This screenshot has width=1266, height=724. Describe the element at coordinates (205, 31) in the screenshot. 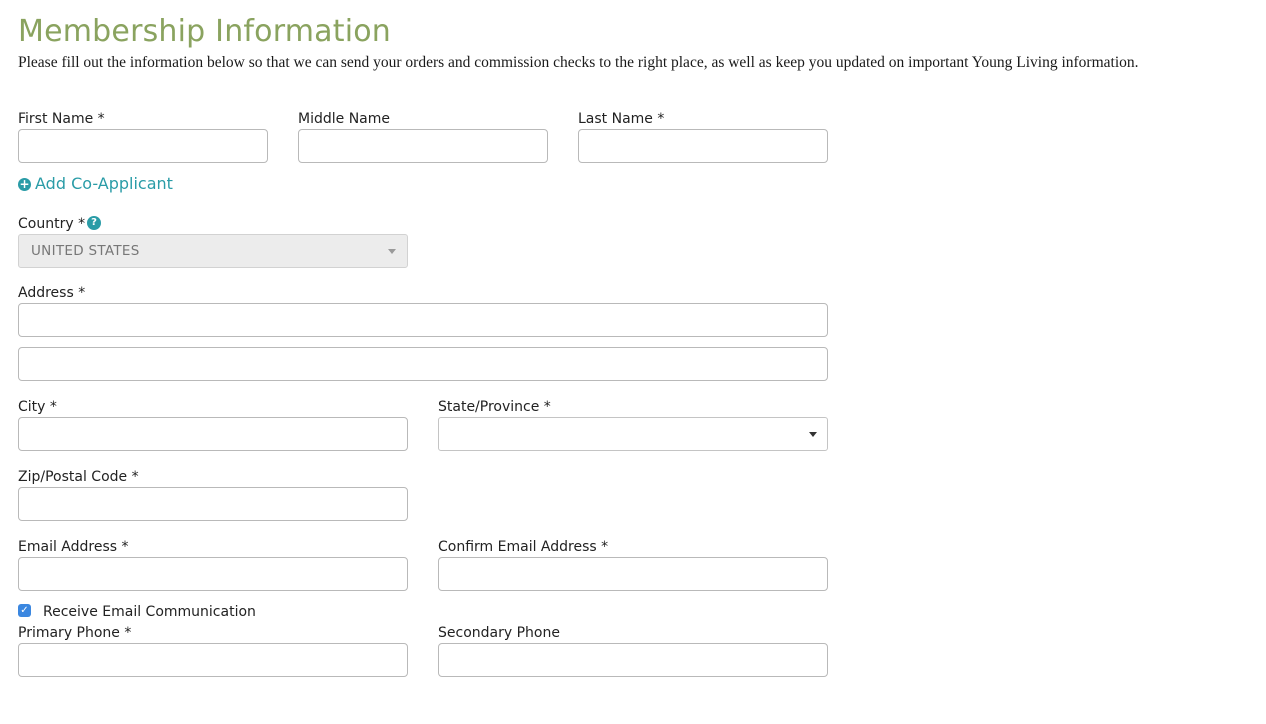

I see `page-title: Membership Information` at that location.